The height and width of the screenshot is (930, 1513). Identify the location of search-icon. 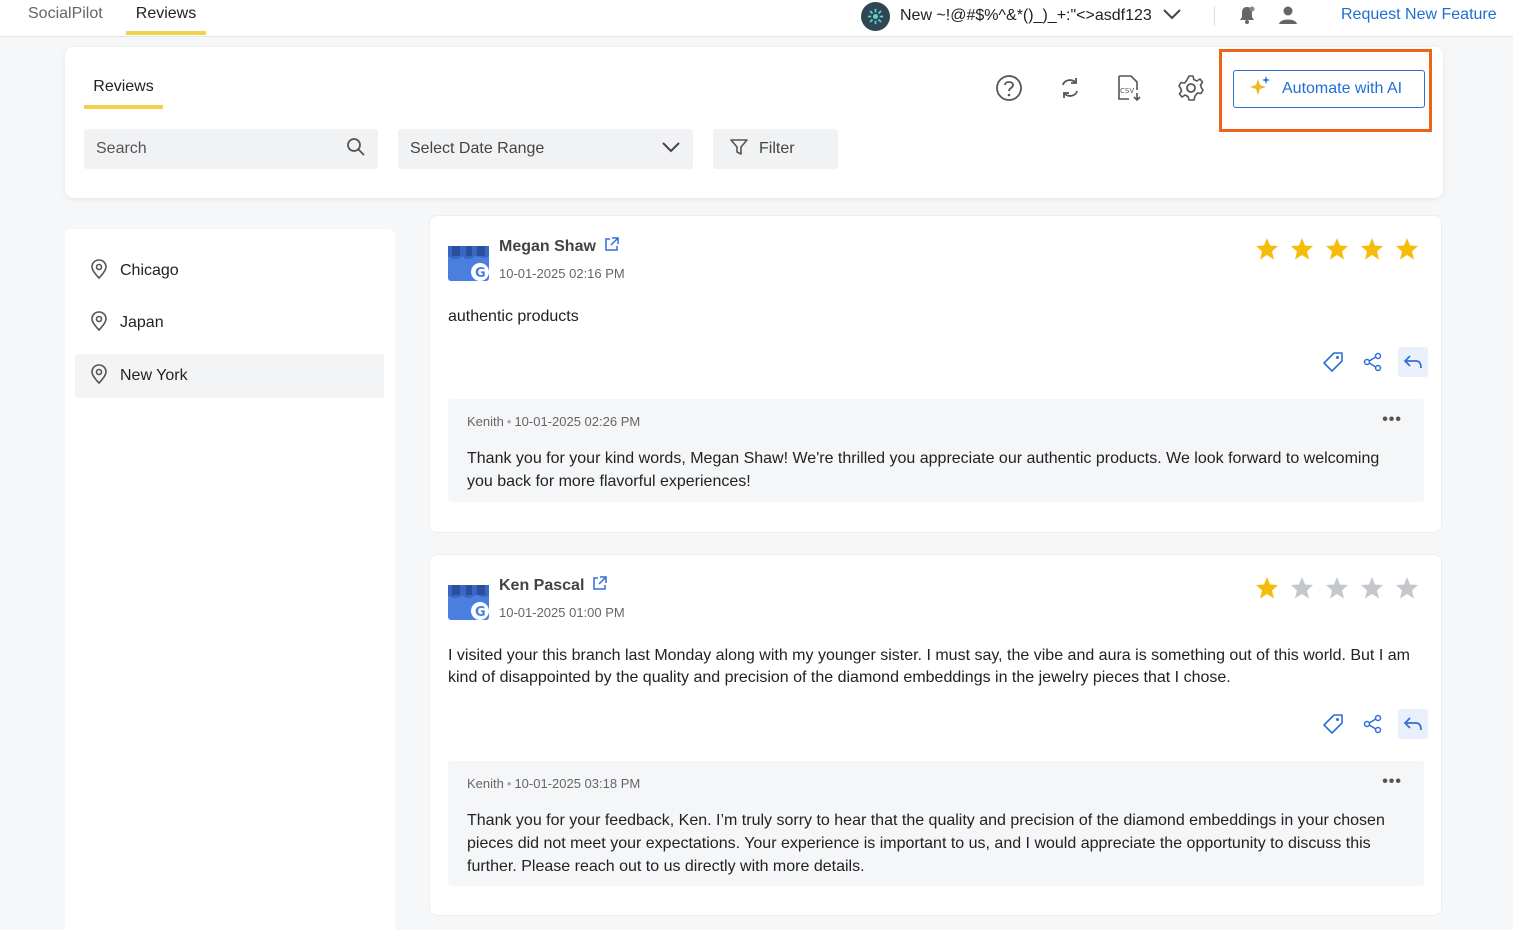
(356, 149).